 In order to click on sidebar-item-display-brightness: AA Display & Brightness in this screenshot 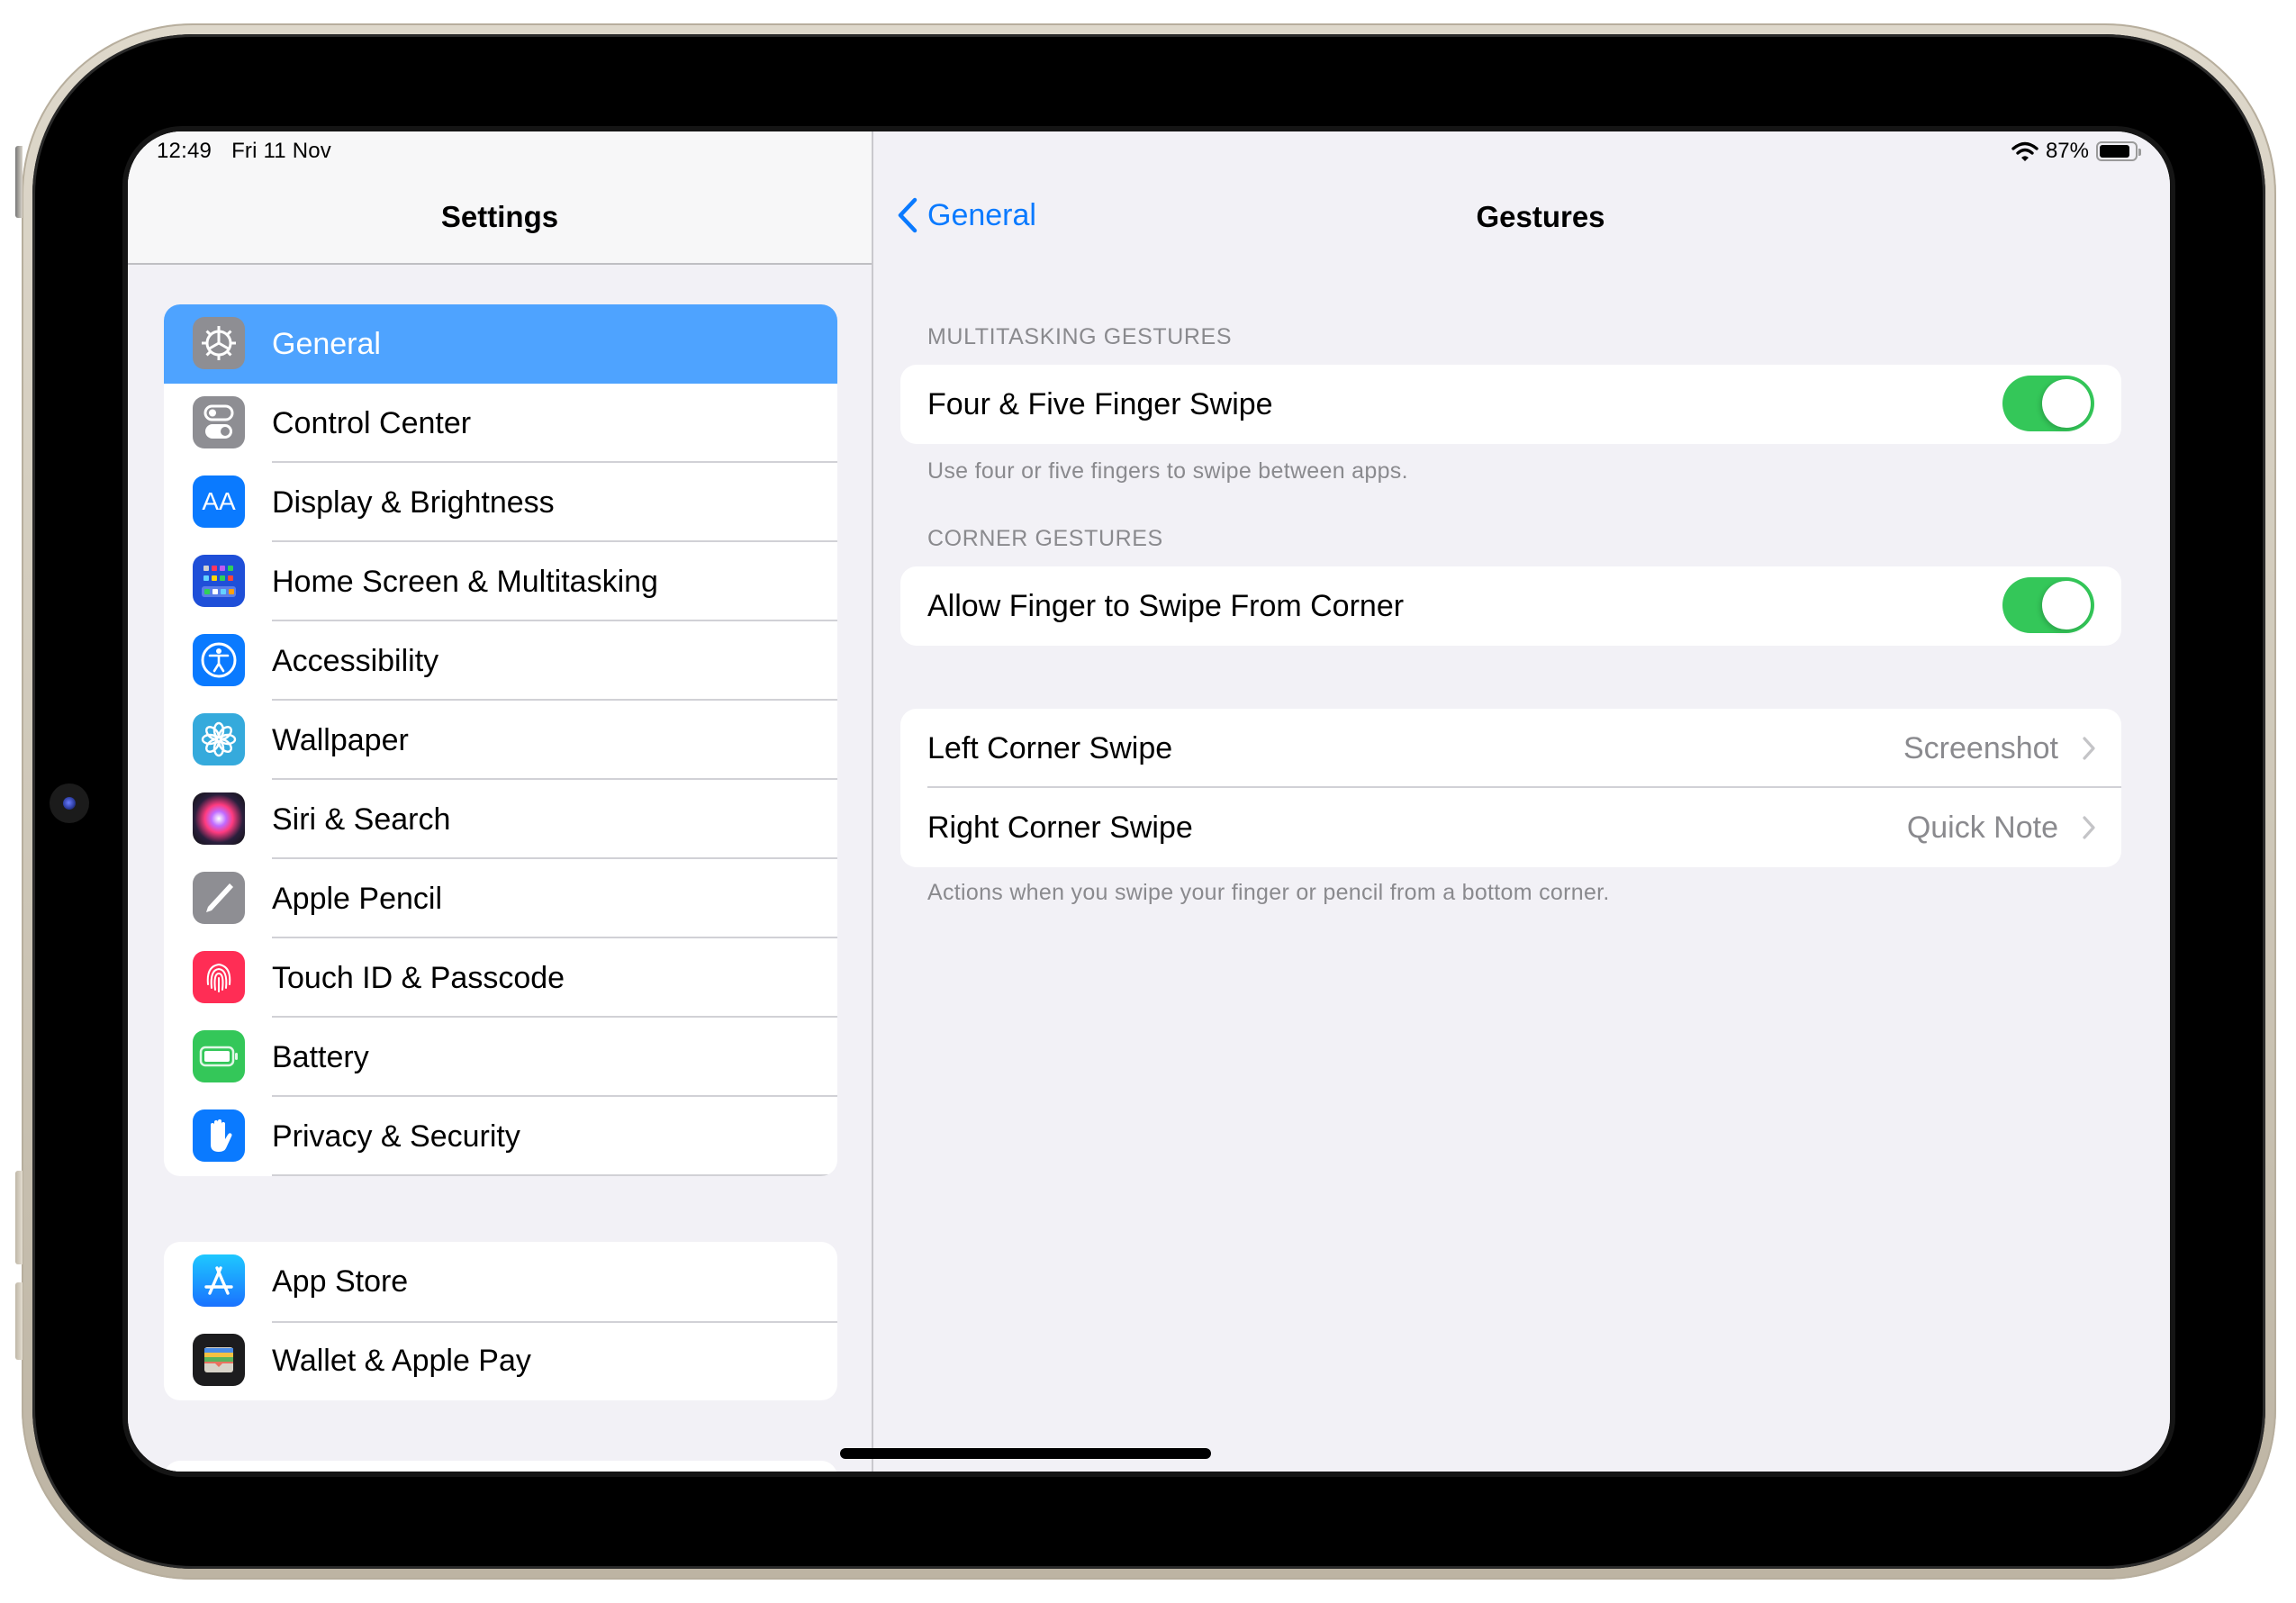, I will do `click(500, 502)`.